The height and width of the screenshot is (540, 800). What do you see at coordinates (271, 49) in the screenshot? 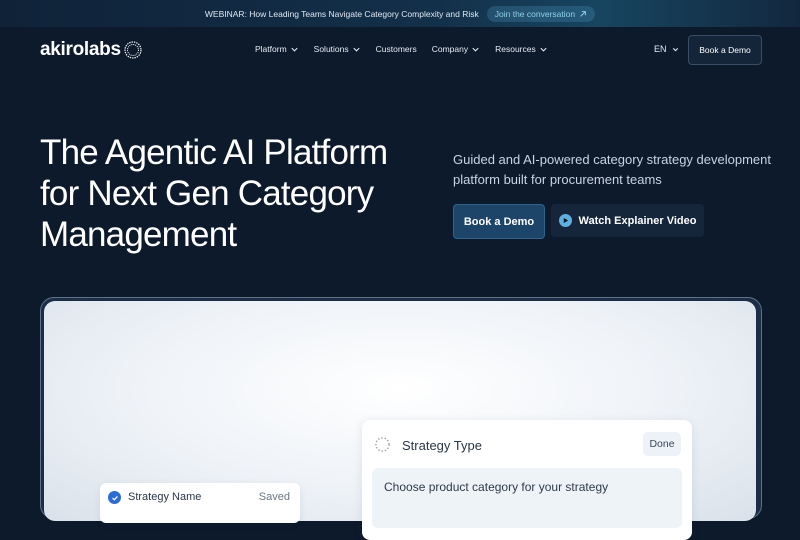
I see `nav-item-label: Platform` at bounding box center [271, 49].